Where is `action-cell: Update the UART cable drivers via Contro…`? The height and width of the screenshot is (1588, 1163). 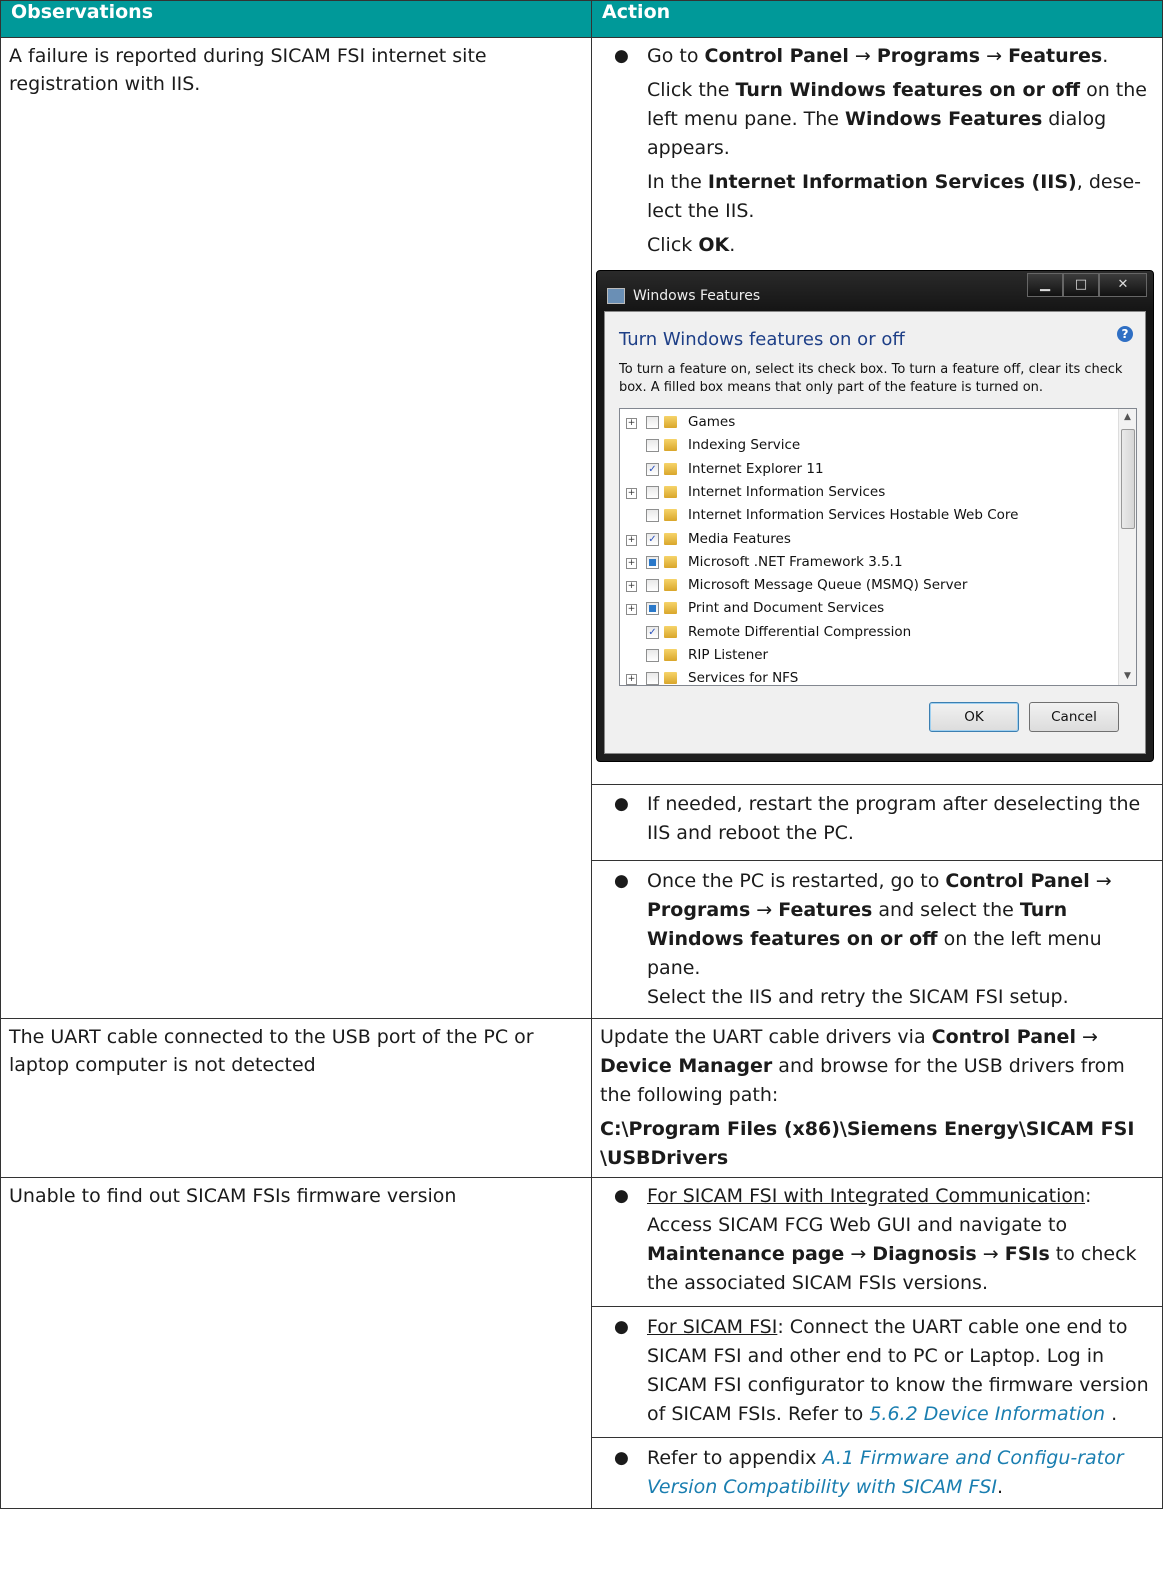
action-cell: Update the UART cable drivers via Contro… is located at coordinates (877, 1098).